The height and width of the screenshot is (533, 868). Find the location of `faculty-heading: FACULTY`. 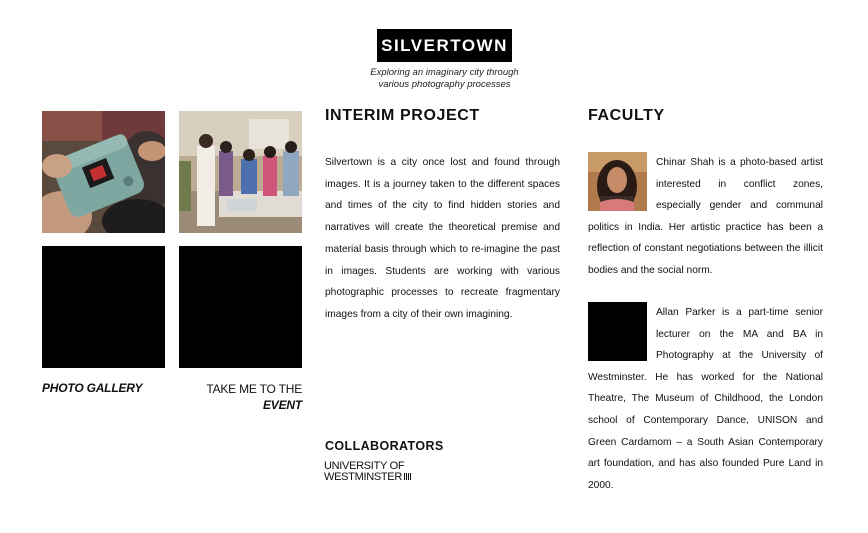

faculty-heading: FACULTY is located at coordinates (626, 115).